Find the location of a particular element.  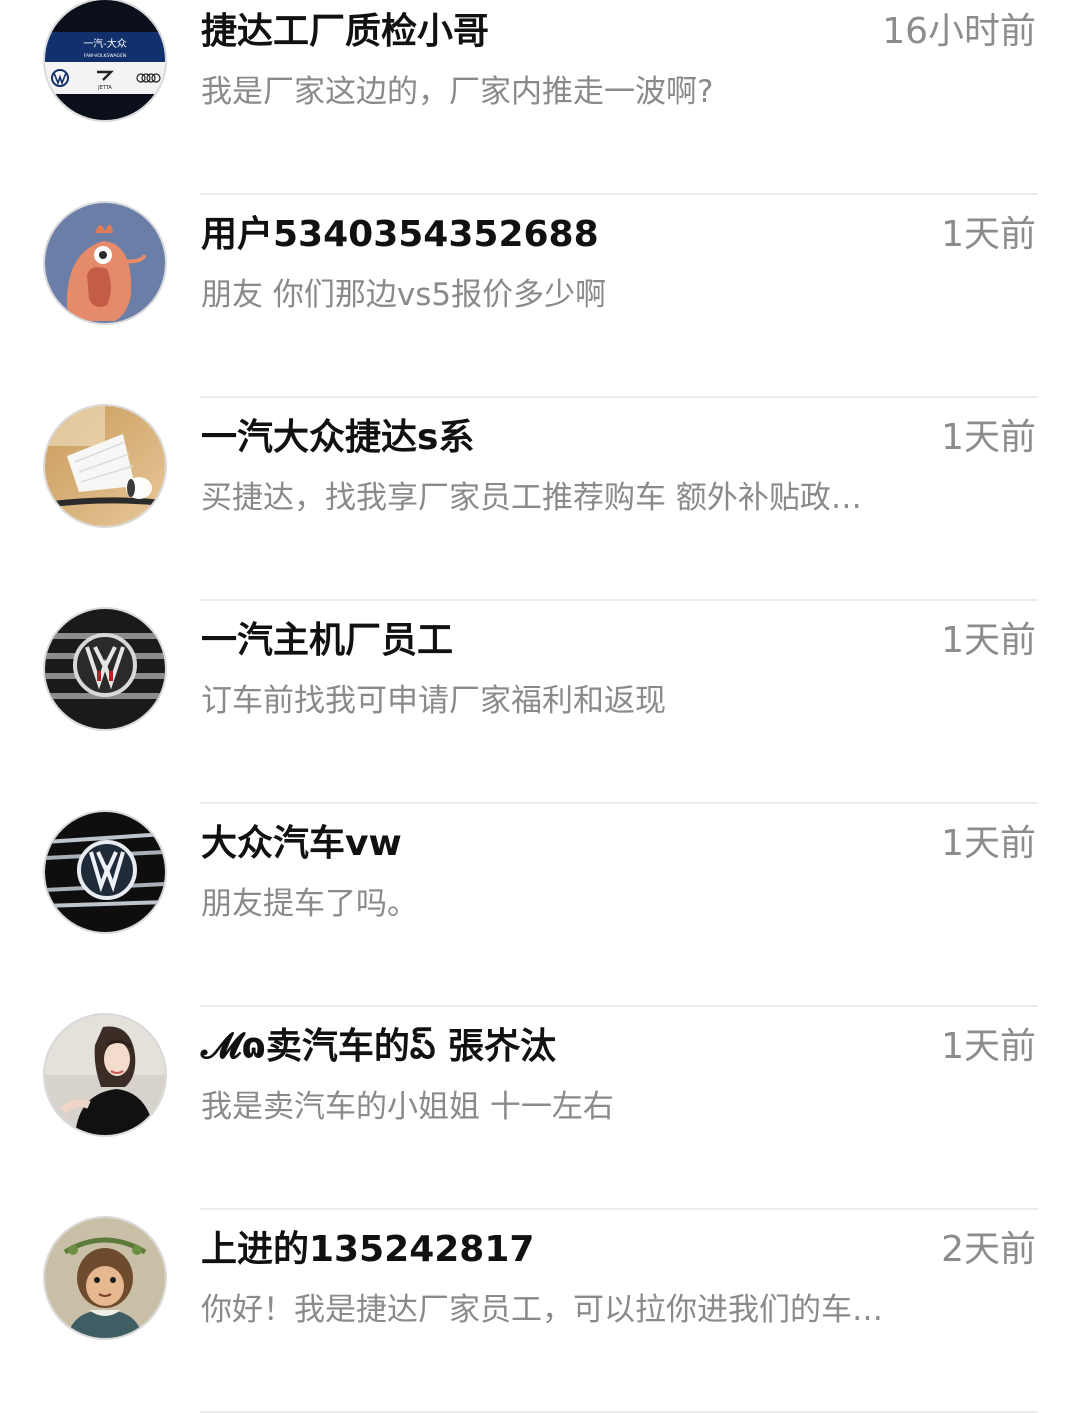

conversation-preview: 朋友提车了吗。 is located at coordinates (309, 904).